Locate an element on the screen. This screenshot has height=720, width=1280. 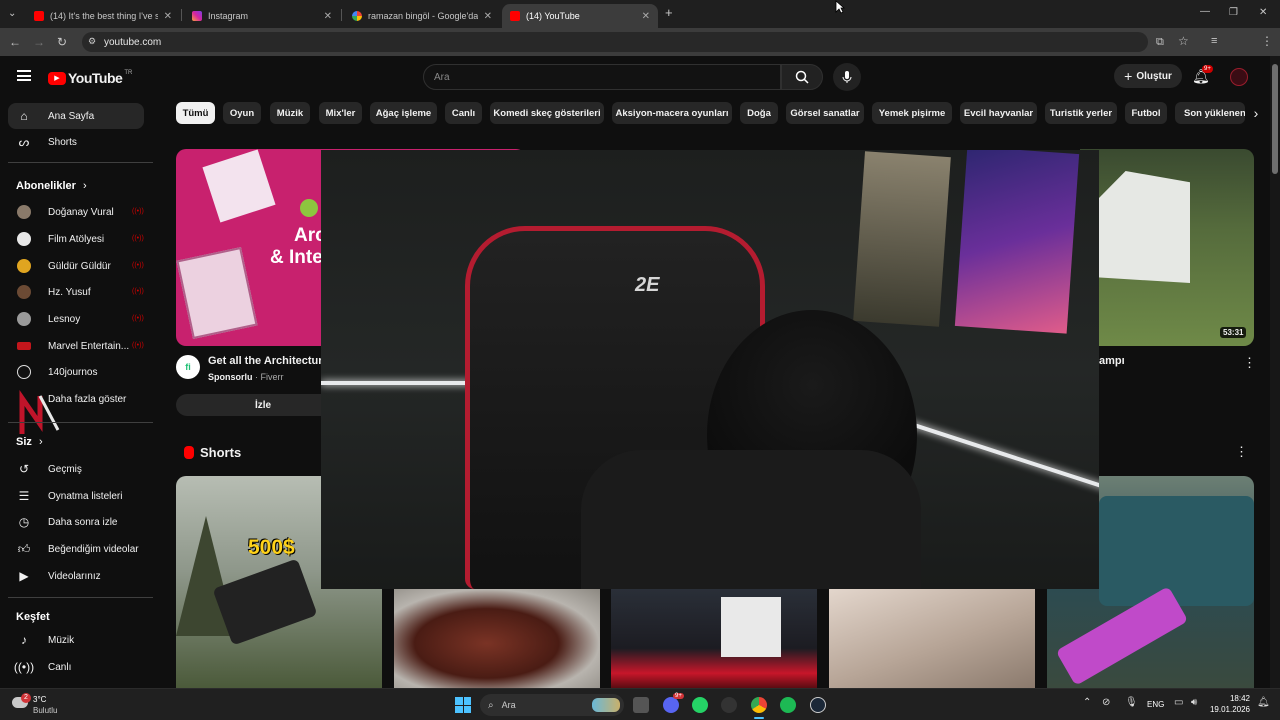
sidebar-item-music: ♪ Müzik is located at coordinates (76, 640).